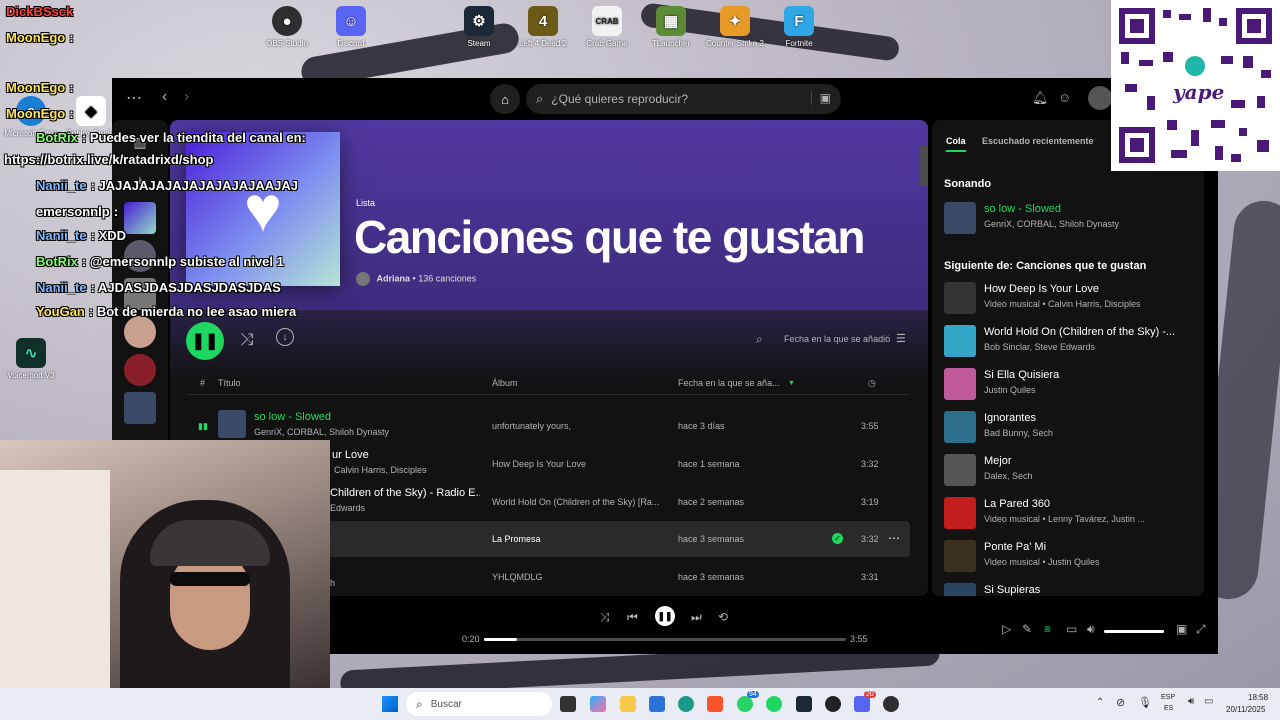 Image resolution: width=1280 pixels, height=720 pixels. I want to click on store-icon, so click(657, 704).